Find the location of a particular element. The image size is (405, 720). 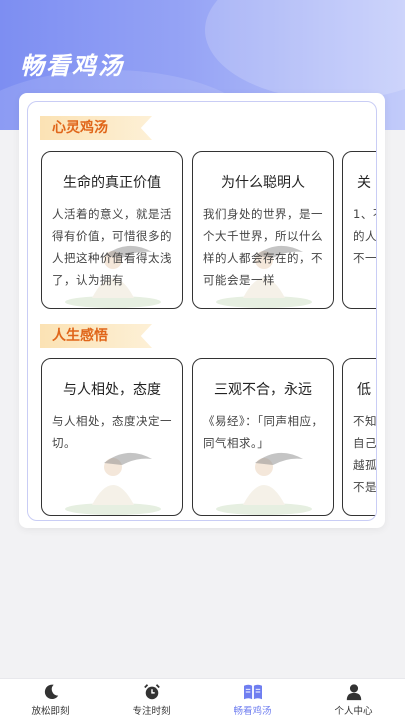

moon-icon is located at coordinates (51, 692).